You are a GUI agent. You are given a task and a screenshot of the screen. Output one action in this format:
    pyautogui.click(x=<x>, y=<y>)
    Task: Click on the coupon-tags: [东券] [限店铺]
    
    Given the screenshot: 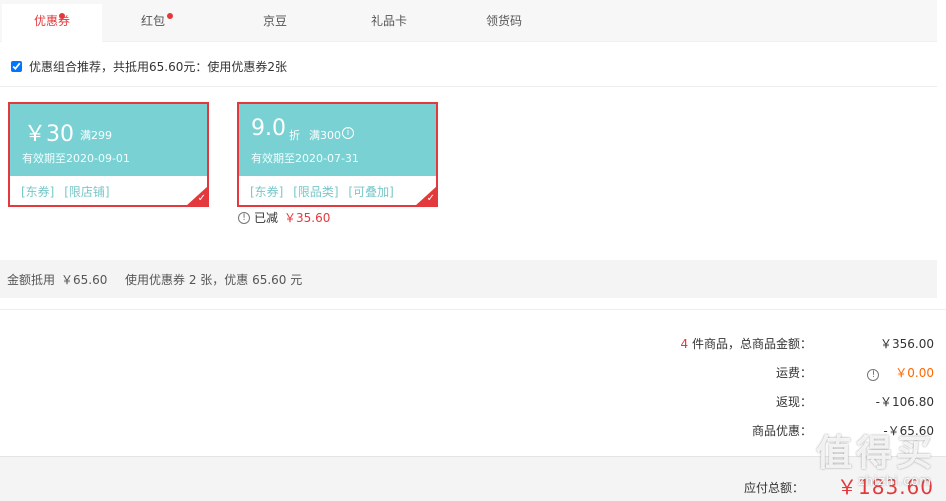 What is the action you would take?
    pyautogui.click(x=68, y=191)
    